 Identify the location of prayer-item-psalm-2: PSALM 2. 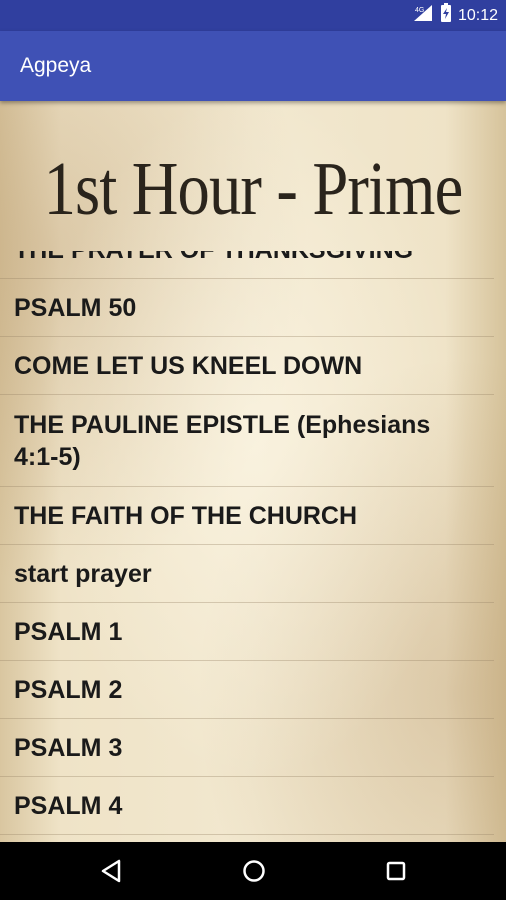
(247, 690).